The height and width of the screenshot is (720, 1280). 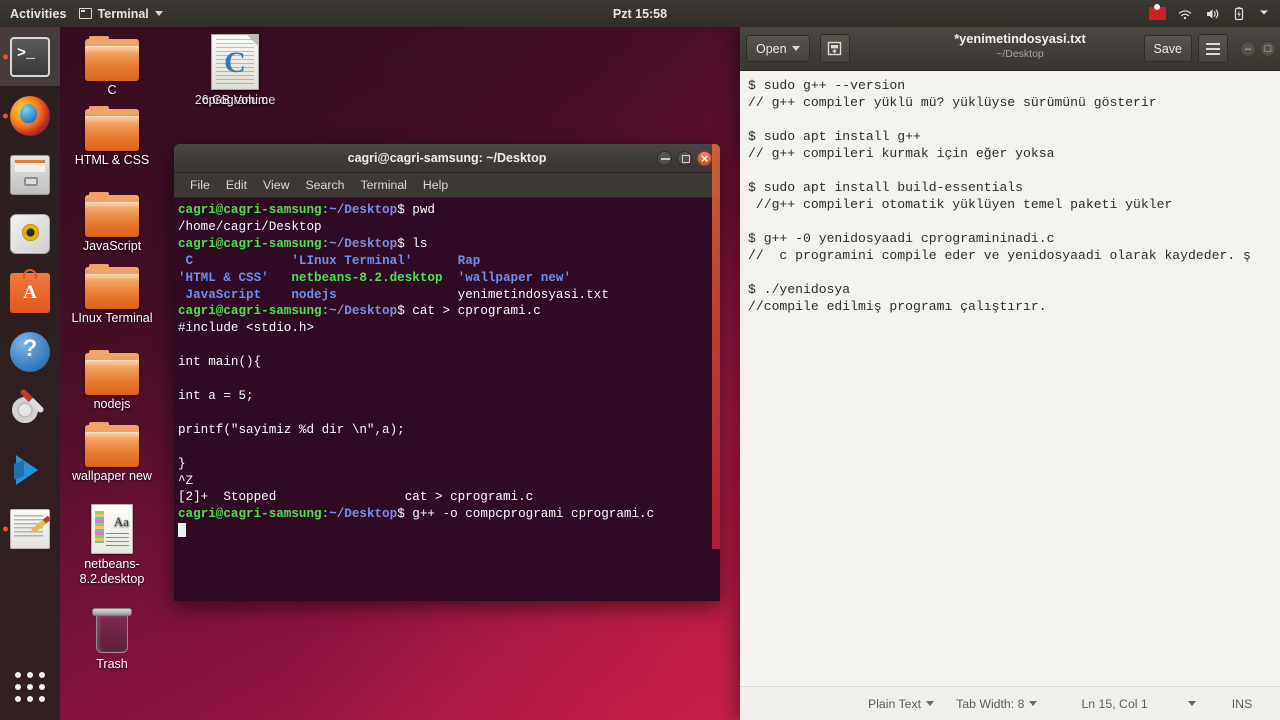 What do you see at coordinates (324, 185) in the screenshot?
I see `menu-search: Search` at bounding box center [324, 185].